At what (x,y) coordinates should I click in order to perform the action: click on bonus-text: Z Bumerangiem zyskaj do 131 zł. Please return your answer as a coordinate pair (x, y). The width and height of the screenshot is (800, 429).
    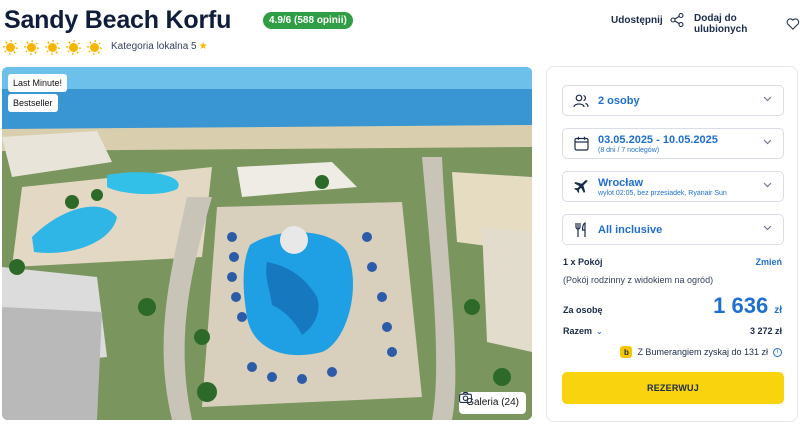
    Looking at the image, I should click on (702, 352).